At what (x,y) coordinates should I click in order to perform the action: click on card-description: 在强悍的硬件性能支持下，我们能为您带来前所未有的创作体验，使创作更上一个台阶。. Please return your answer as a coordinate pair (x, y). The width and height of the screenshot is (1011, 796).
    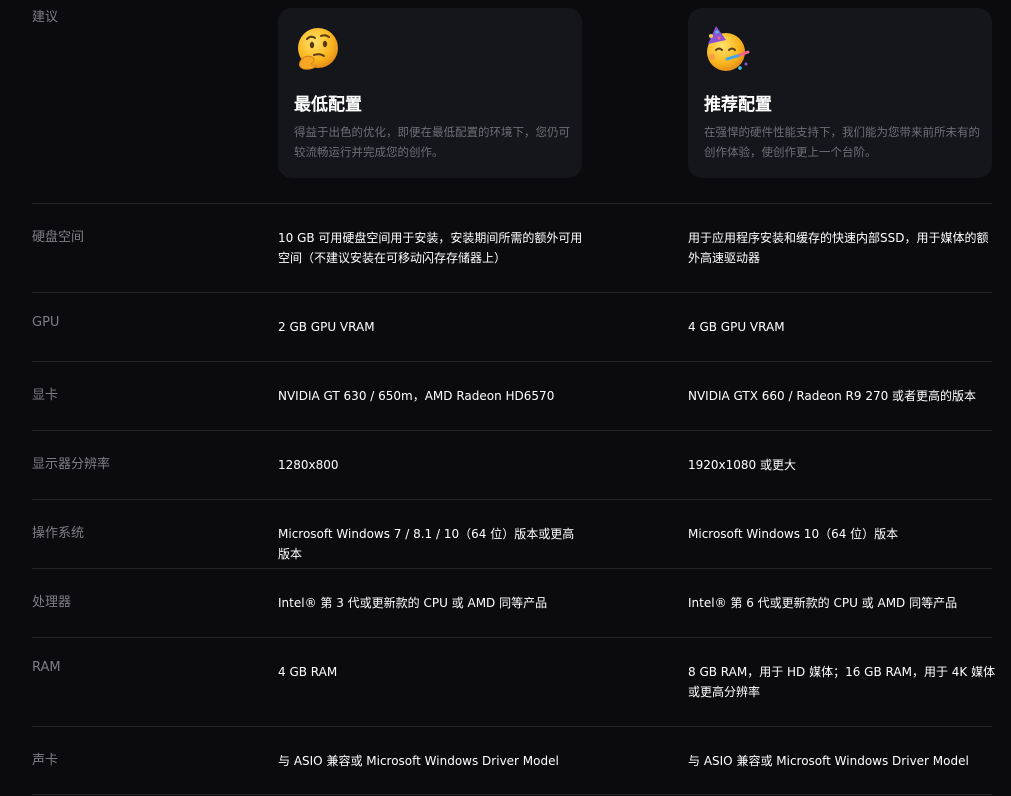
    Looking at the image, I should click on (842, 142).